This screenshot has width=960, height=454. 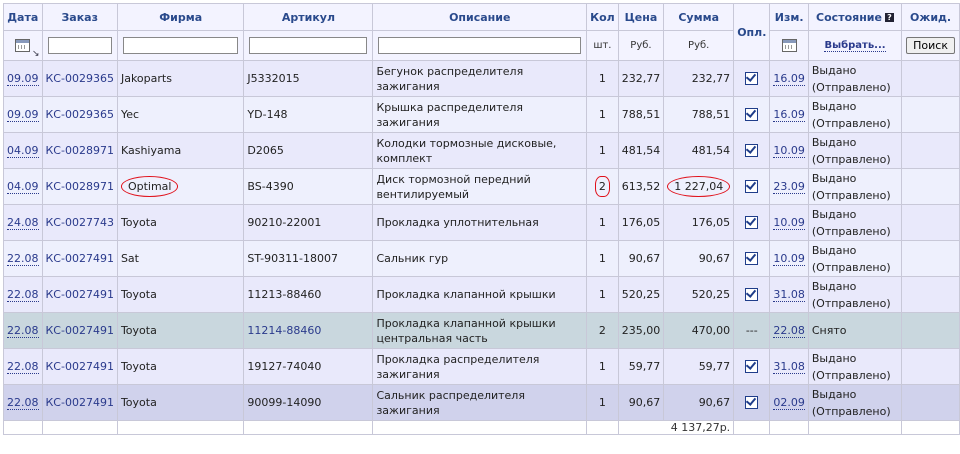 What do you see at coordinates (889, 17) in the screenshot?
I see `help-icon: ?` at bounding box center [889, 17].